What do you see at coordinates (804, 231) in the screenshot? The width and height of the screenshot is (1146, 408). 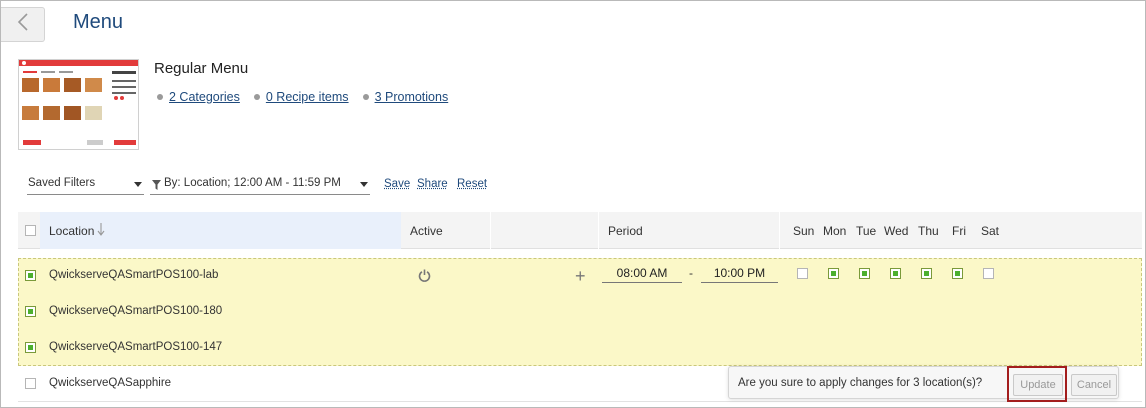 I see `day-header-sun: Sun` at bounding box center [804, 231].